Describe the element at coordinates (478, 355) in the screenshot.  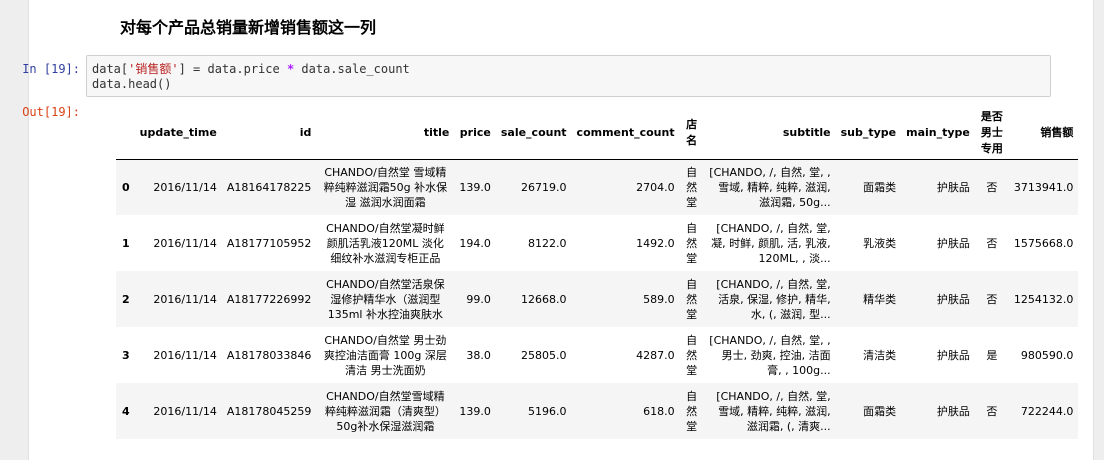
I see `cell-price: 38.0` at that location.